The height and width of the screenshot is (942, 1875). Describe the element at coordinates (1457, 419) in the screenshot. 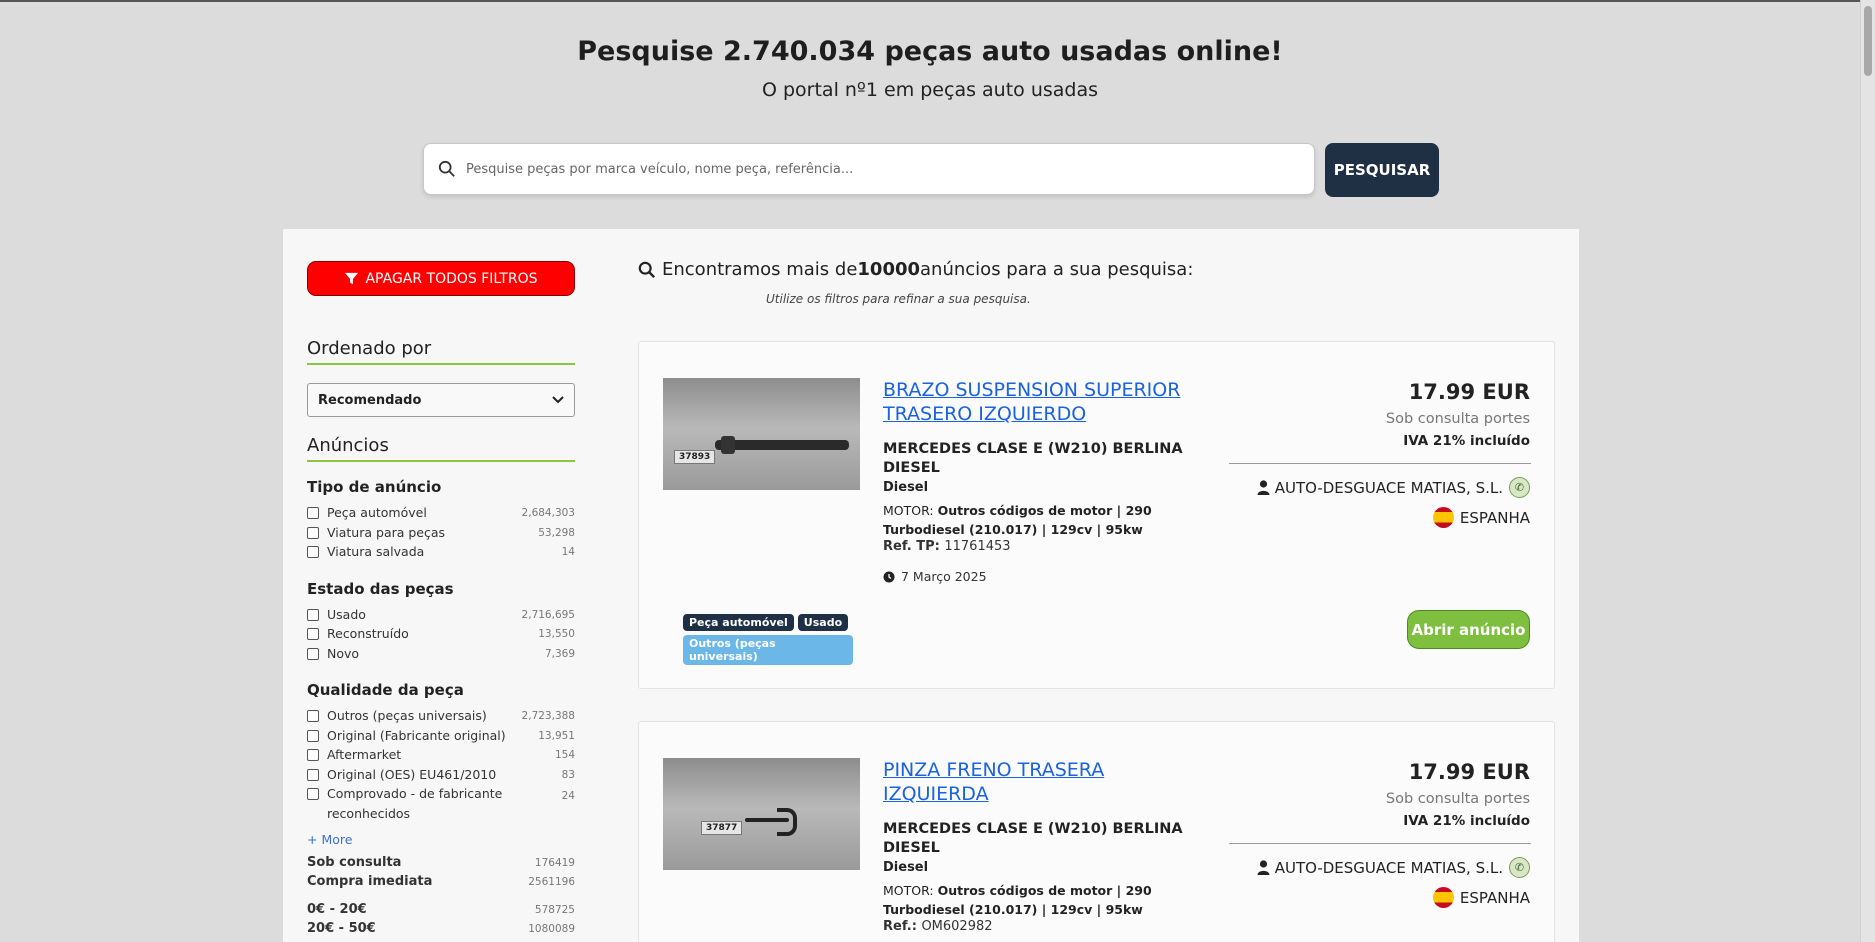

I see `listing-shipping: Sob consulta portes` at that location.